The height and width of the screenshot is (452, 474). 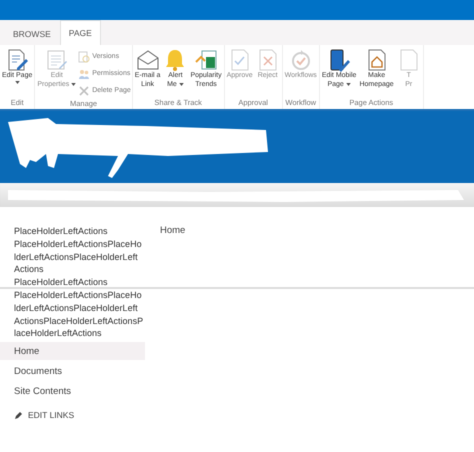 What do you see at coordinates (32, 33) in the screenshot?
I see `ribbon-tab: BROWSE` at bounding box center [32, 33].